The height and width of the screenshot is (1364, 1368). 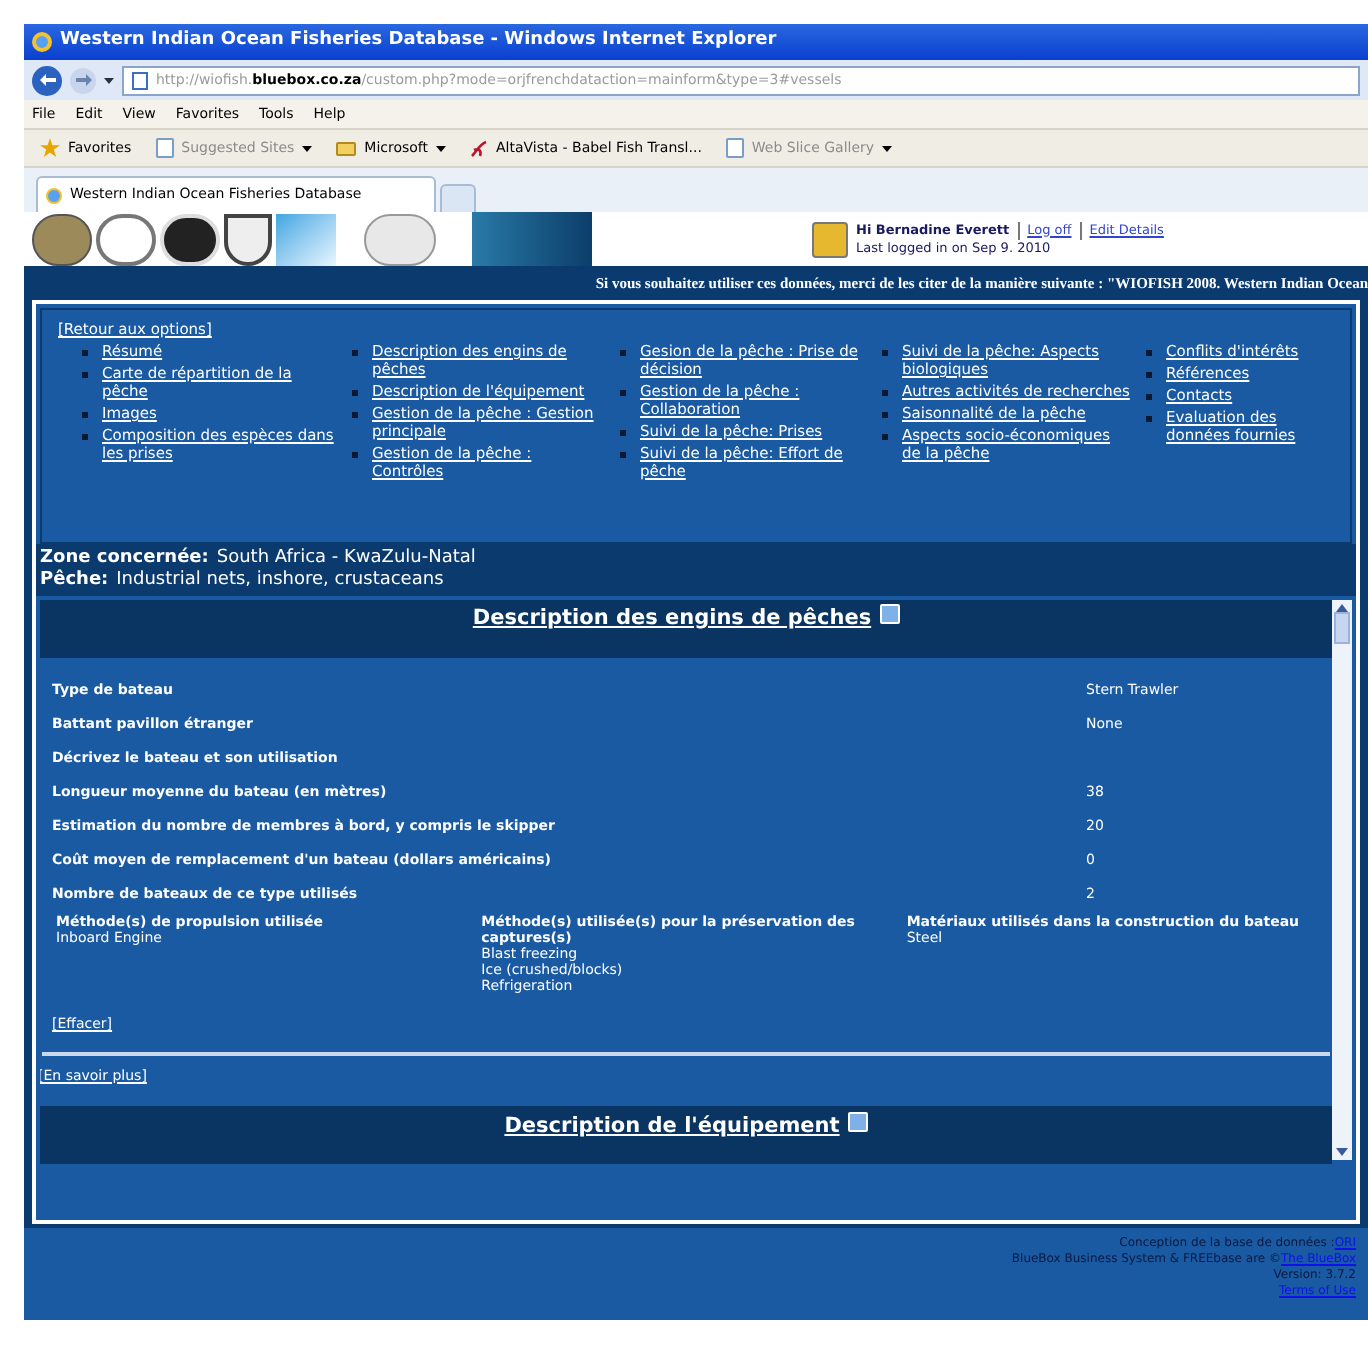 I want to click on zone-value: Industrial nets, inshore, crustaceans, so click(x=280, y=581).